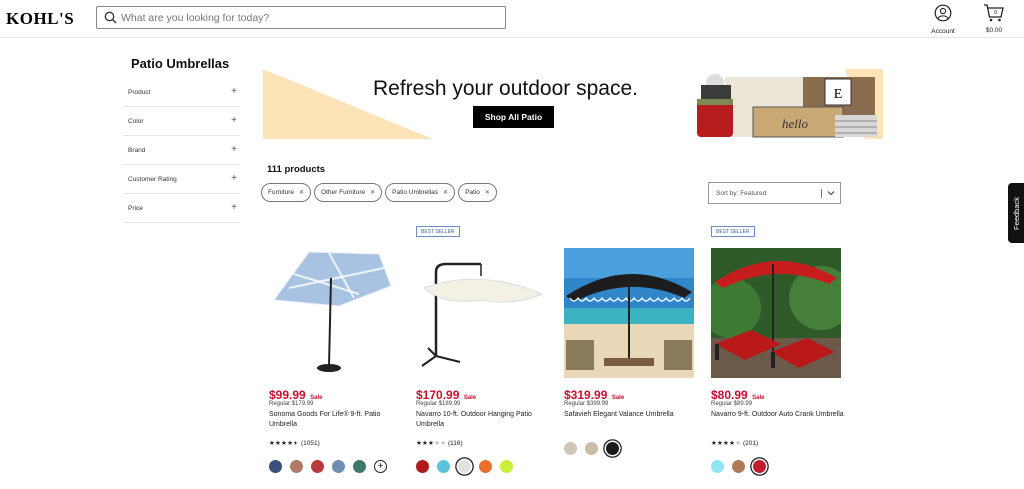 The width and height of the screenshot is (1024, 489). What do you see at coordinates (774, 193) in the screenshot?
I see `sort-dropdown: Sort by: Featured` at bounding box center [774, 193].